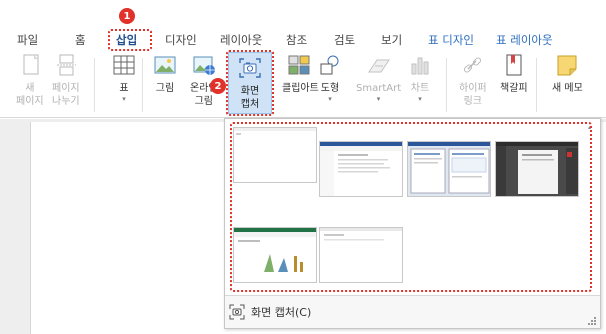  I want to click on screen-clipping-label: 화면 캡처(C), so click(281, 312).